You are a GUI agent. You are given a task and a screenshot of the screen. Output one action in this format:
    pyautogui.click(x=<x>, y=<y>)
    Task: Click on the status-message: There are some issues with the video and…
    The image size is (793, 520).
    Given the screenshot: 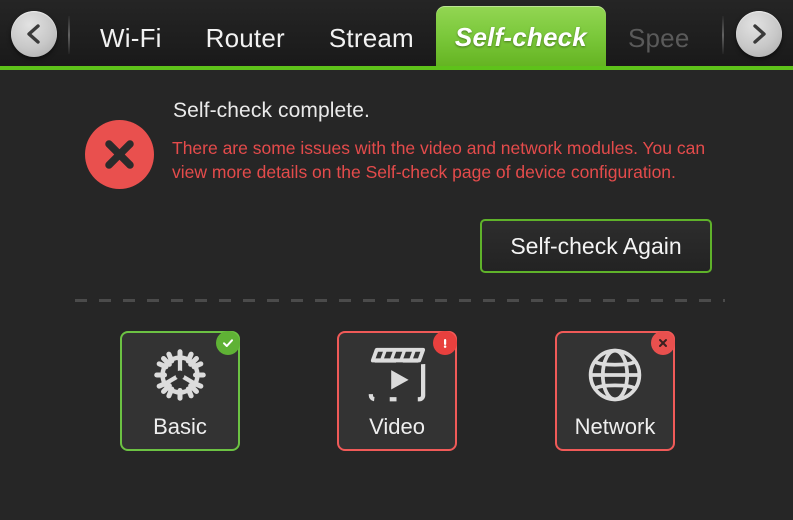 What is the action you would take?
    pyautogui.click(x=439, y=160)
    